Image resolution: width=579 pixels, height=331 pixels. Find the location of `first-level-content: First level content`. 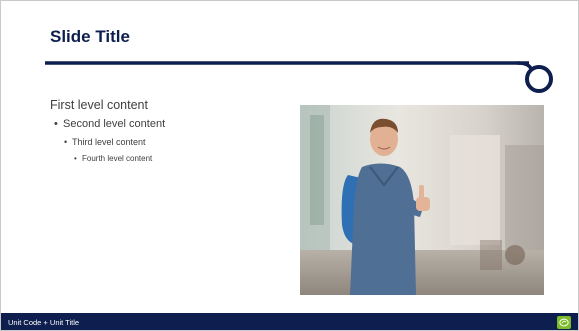

first-level-content: First level content is located at coordinates (99, 105).